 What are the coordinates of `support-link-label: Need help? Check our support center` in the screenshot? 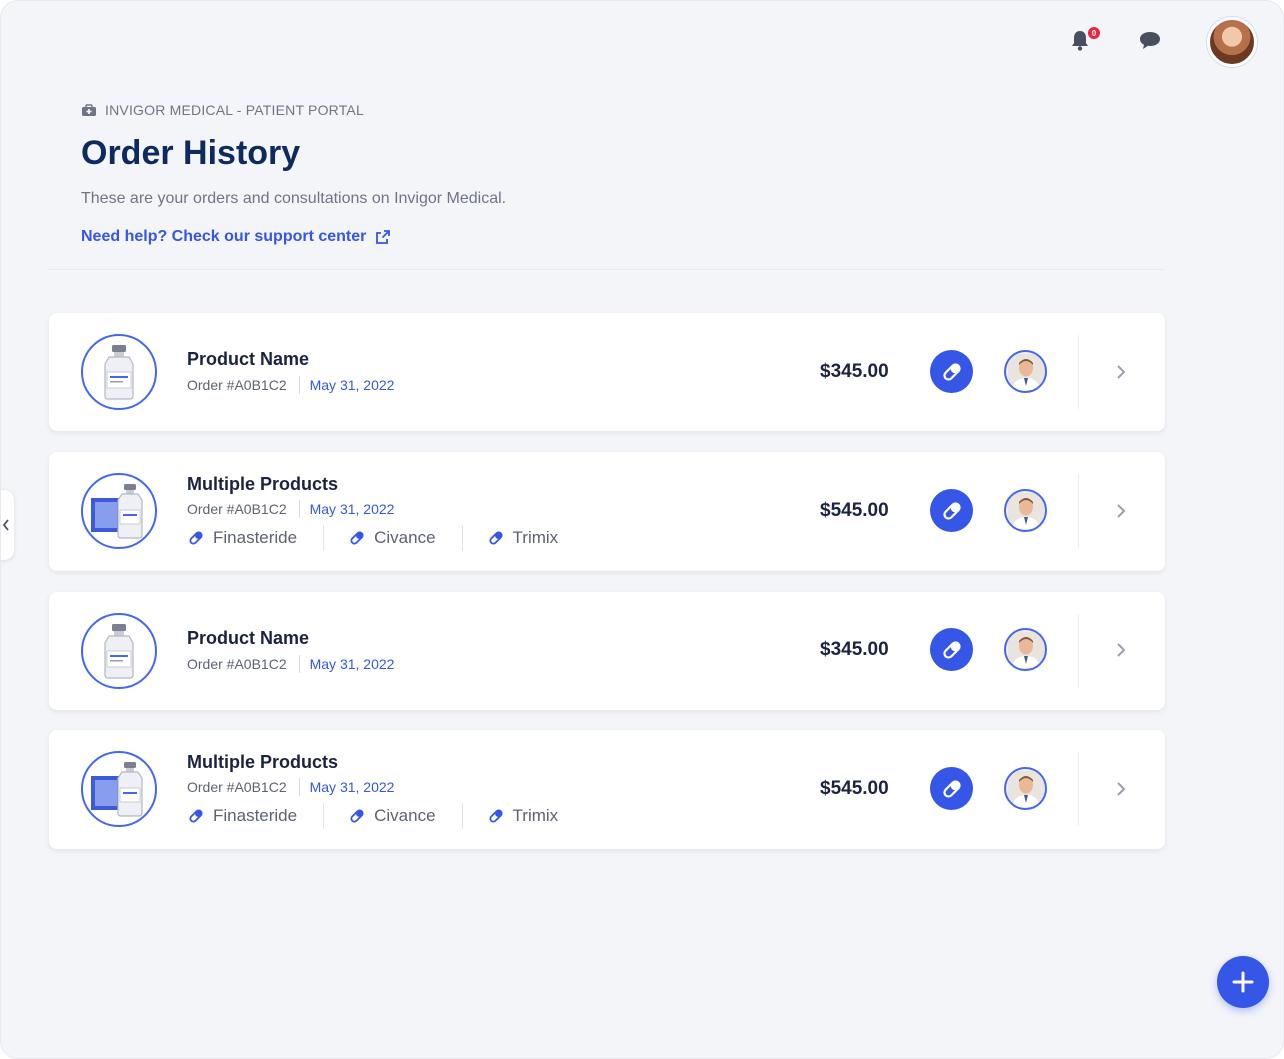 It's located at (224, 236).